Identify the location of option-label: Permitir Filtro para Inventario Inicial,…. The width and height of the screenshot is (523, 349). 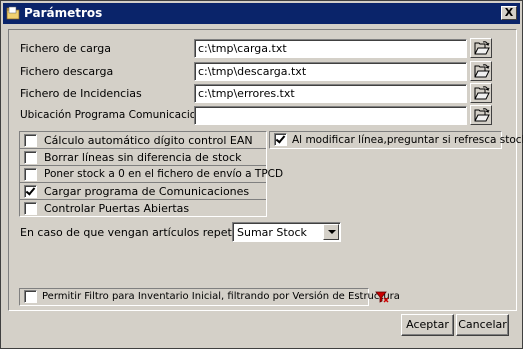
(221, 296).